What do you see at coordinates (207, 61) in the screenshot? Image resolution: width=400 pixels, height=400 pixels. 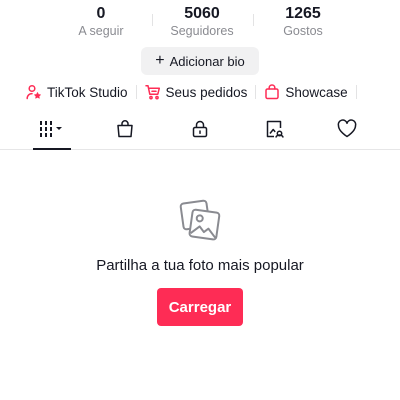 I see `add-bio-label: Adicionar bio` at bounding box center [207, 61].